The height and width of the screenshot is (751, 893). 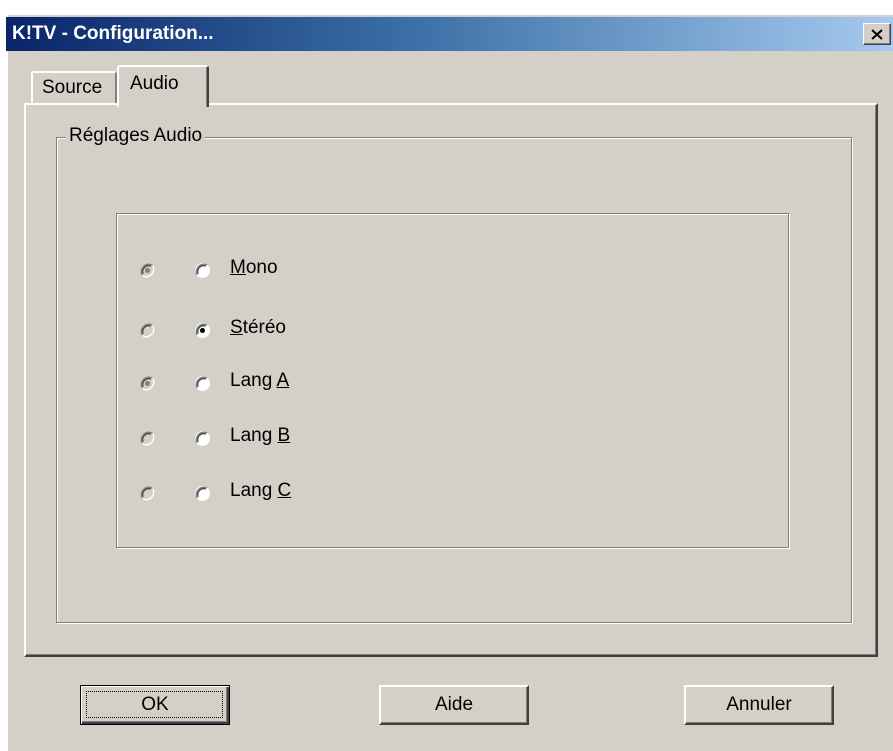 I want to click on tab-source: Source, so click(x=74, y=87).